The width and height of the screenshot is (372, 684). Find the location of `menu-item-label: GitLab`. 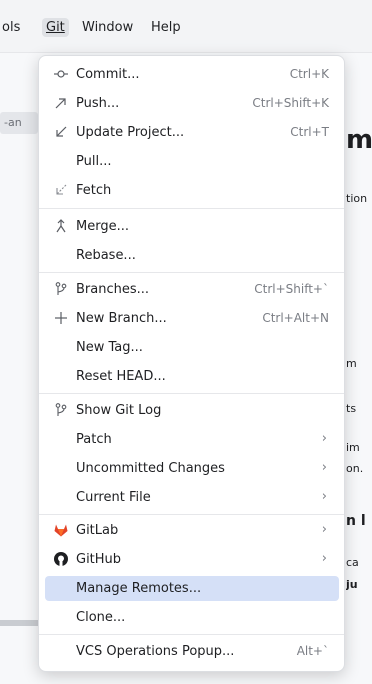

menu-item-label: GitLab is located at coordinates (97, 530).